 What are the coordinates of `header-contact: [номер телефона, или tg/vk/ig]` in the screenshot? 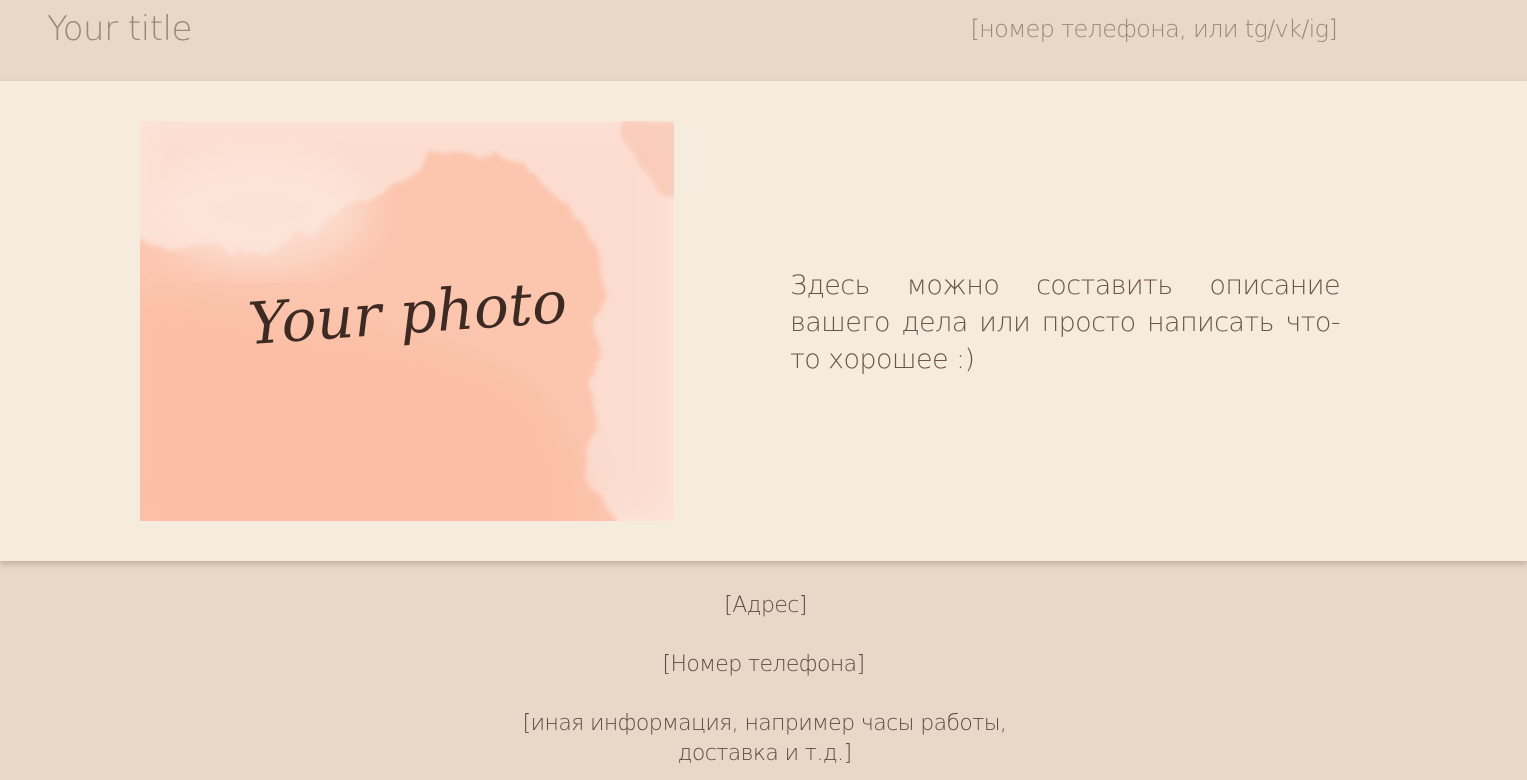 It's located at (1154, 29).